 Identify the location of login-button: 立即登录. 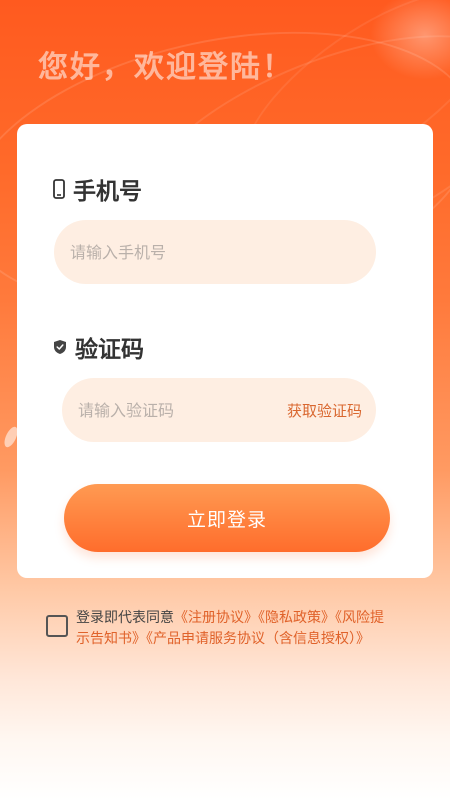
(227, 518).